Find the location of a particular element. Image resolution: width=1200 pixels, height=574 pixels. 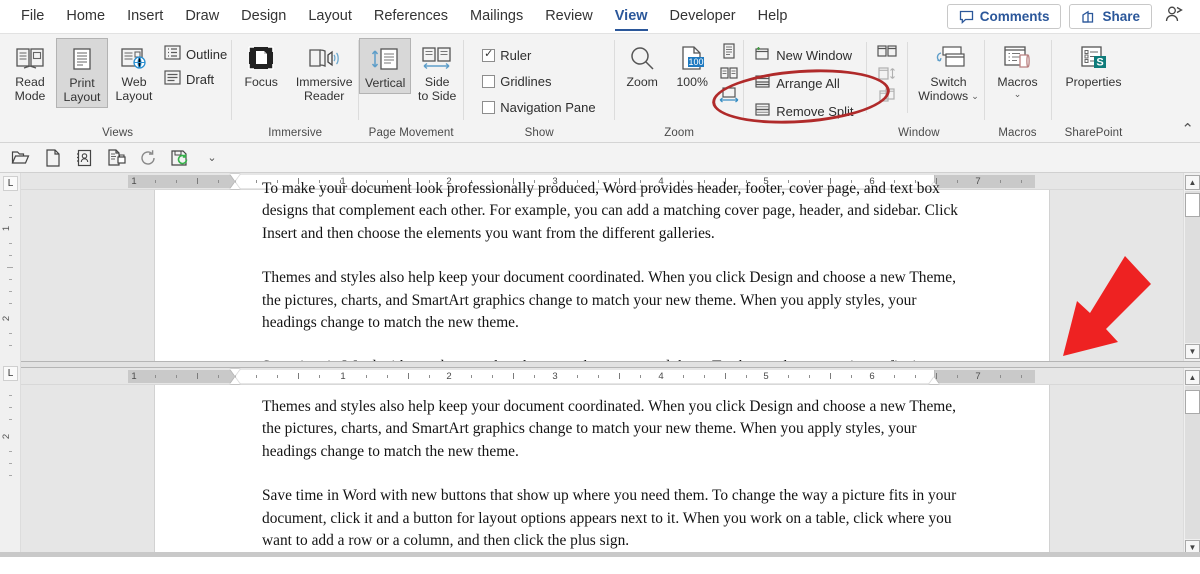

navigation-pane-checkbox-row: Navigation Pane is located at coordinates (538, 107).